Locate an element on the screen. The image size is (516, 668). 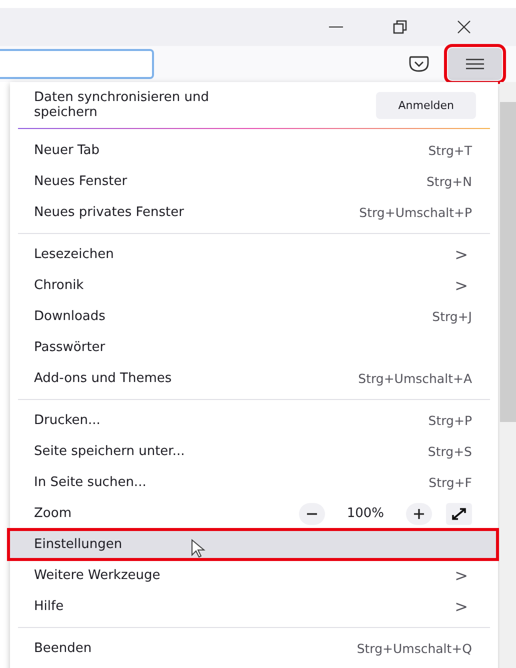
menu-item: Neues Fenster Strg+N is located at coordinates (254, 181).